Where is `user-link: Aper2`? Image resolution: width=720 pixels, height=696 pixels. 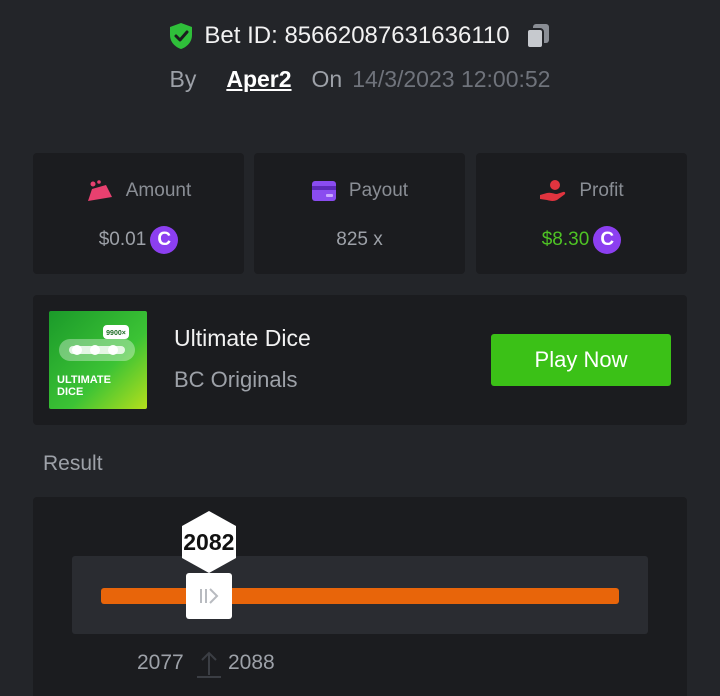
user-link: Aper2 is located at coordinates (258, 79).